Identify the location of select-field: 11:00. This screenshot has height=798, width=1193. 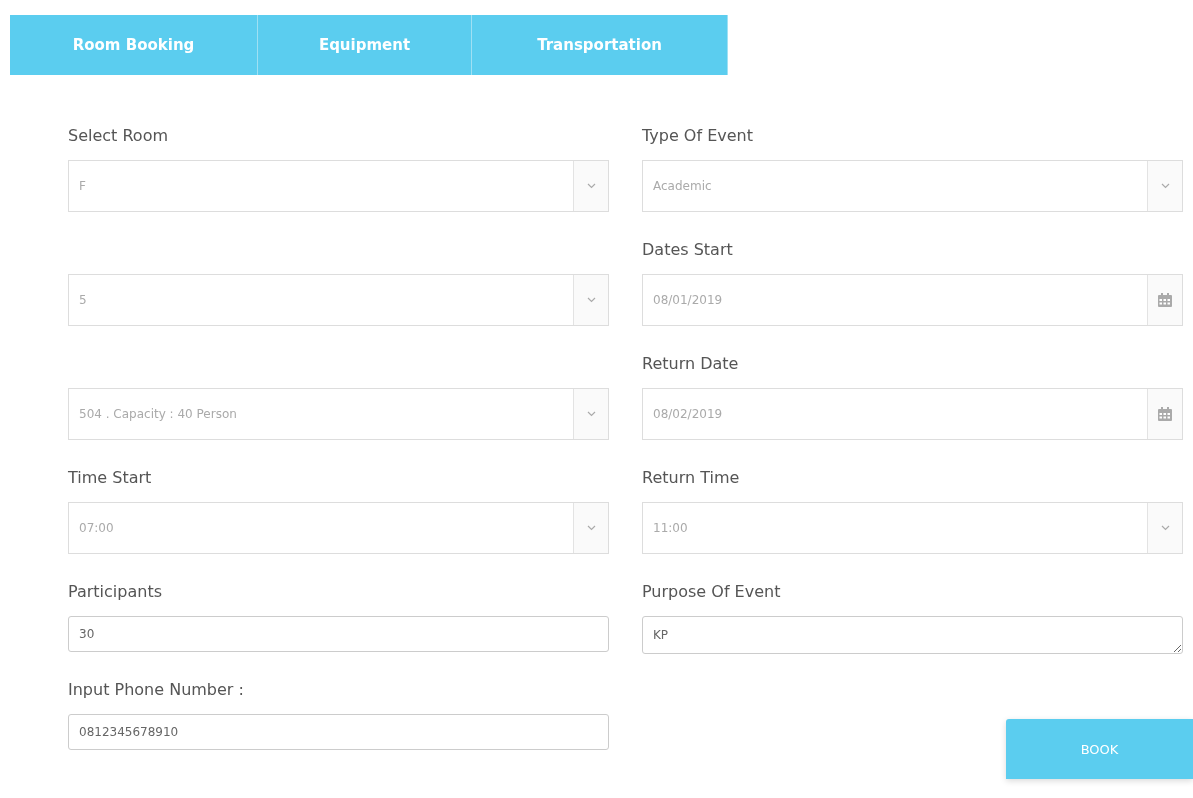
(912, 528).